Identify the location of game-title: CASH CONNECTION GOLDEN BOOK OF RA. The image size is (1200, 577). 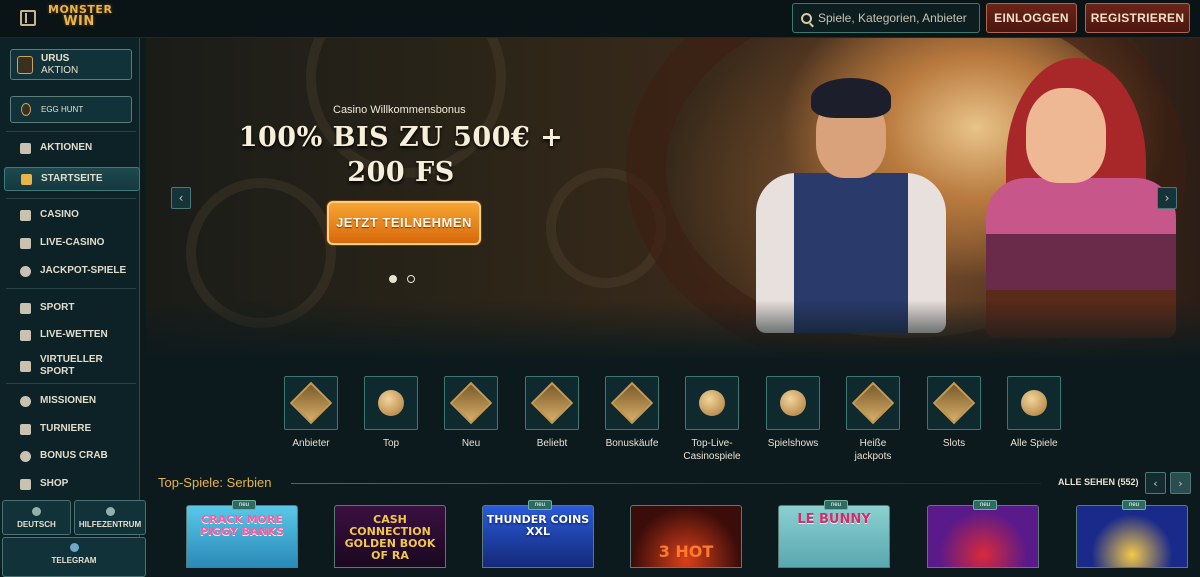
(390, 537).